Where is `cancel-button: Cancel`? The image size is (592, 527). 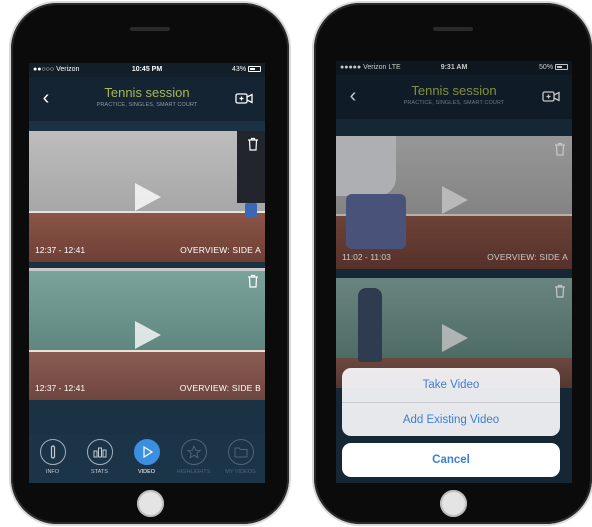
cancel-button: Cancel is located at coordinates (451, 460).